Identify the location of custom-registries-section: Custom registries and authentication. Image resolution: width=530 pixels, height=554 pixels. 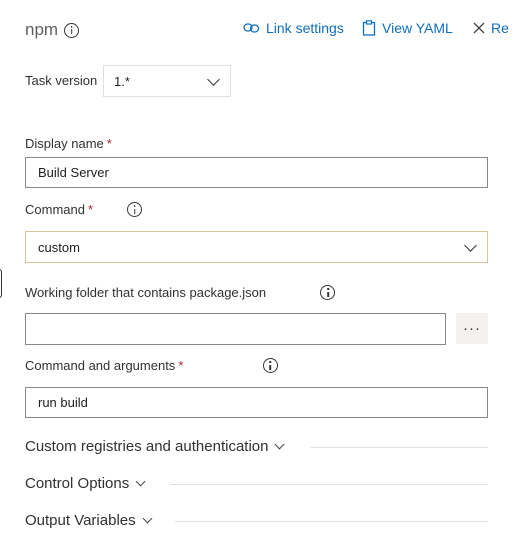
(155, 446).